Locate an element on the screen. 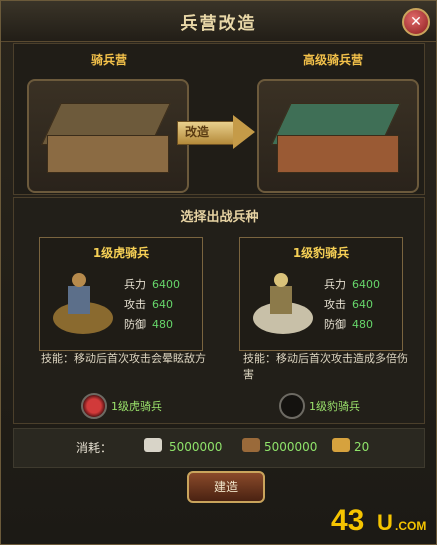  leopard-cavalry-icon is located at coordinates (283, 303).